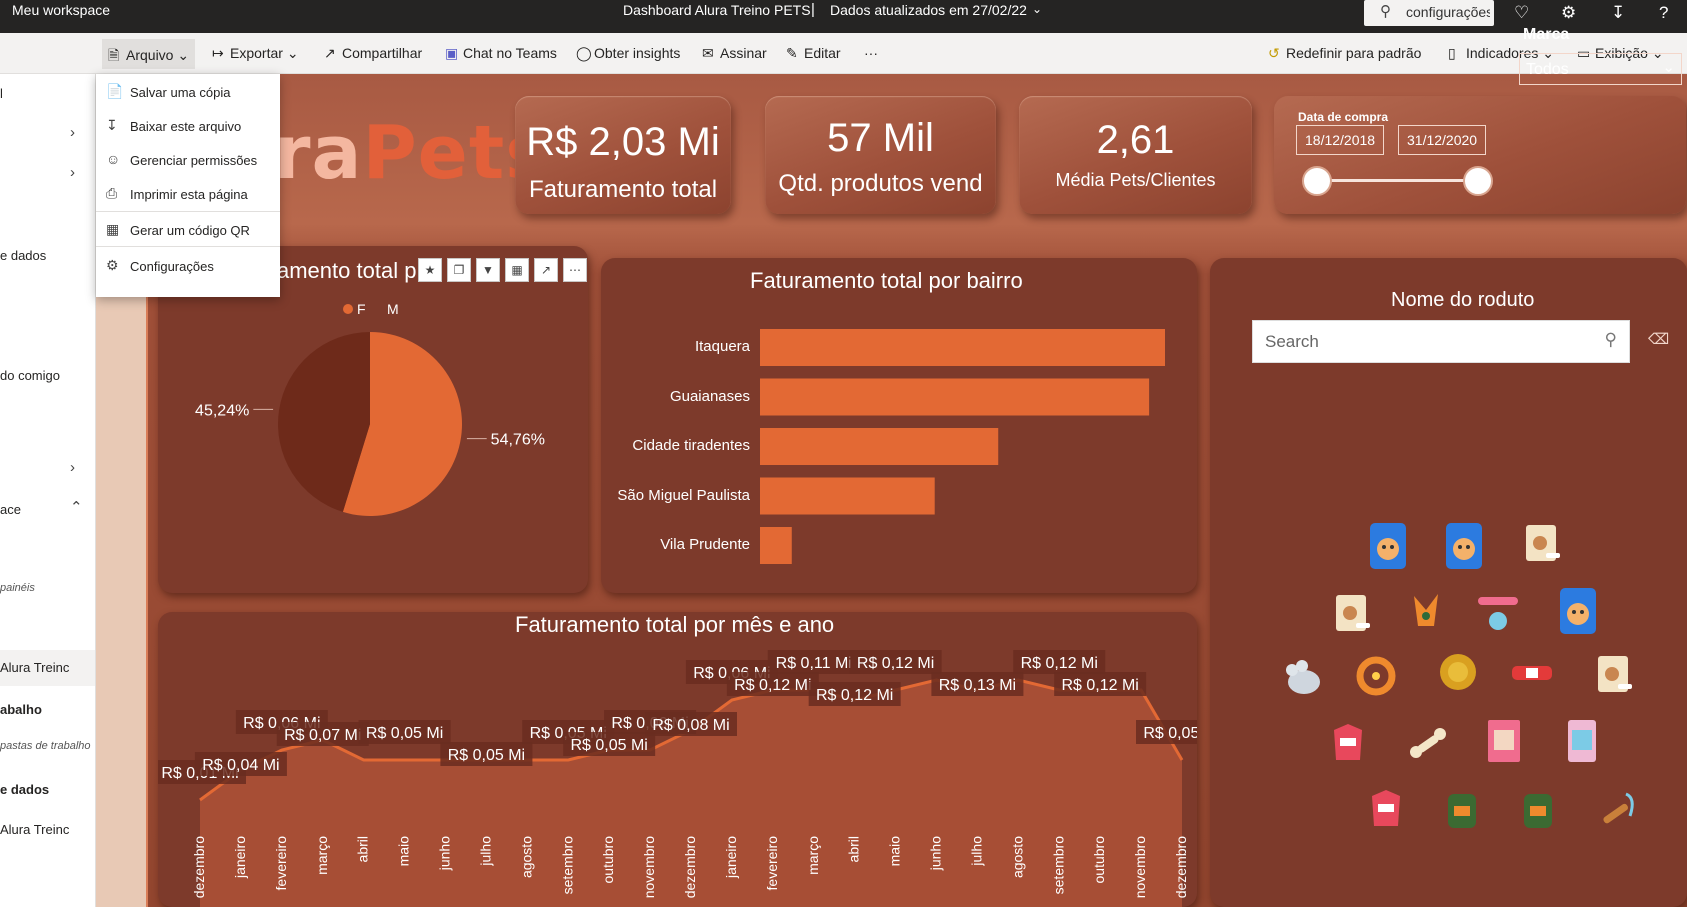  Describe the element at coordinates (1568, 13) in the screenshot. I see `gear-icon: ⚙` at that location.